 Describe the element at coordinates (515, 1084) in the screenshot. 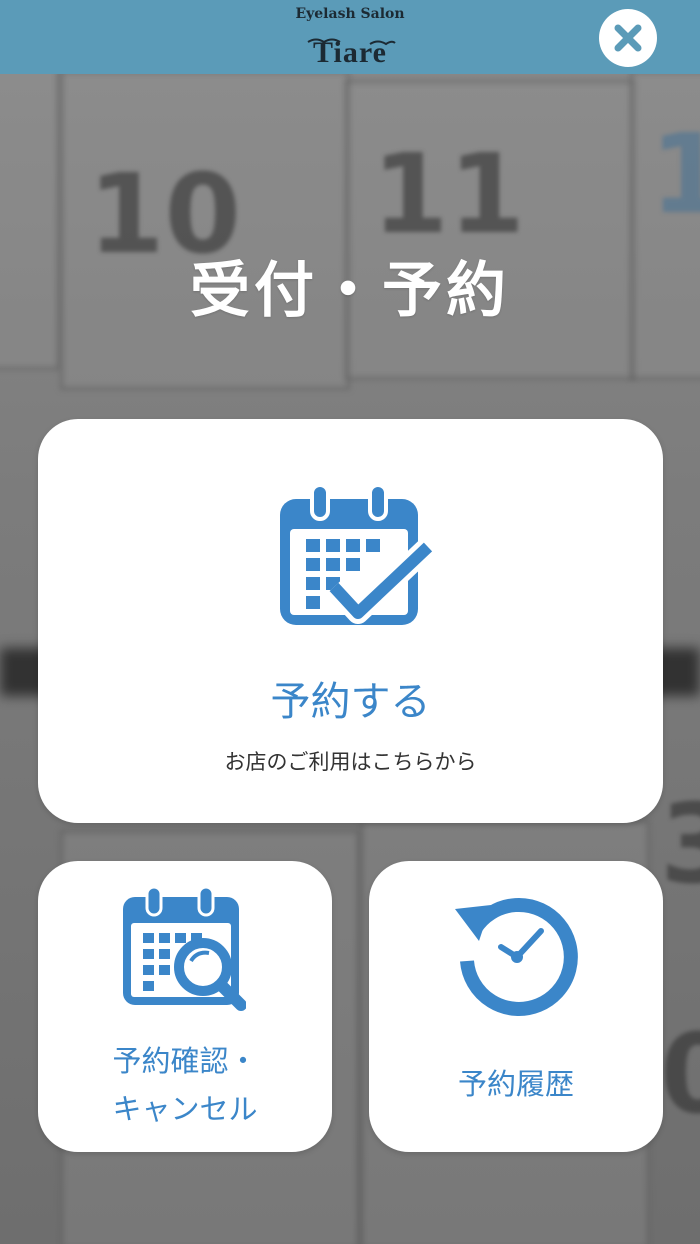

I see `history-label: 予約履歴` at that location.